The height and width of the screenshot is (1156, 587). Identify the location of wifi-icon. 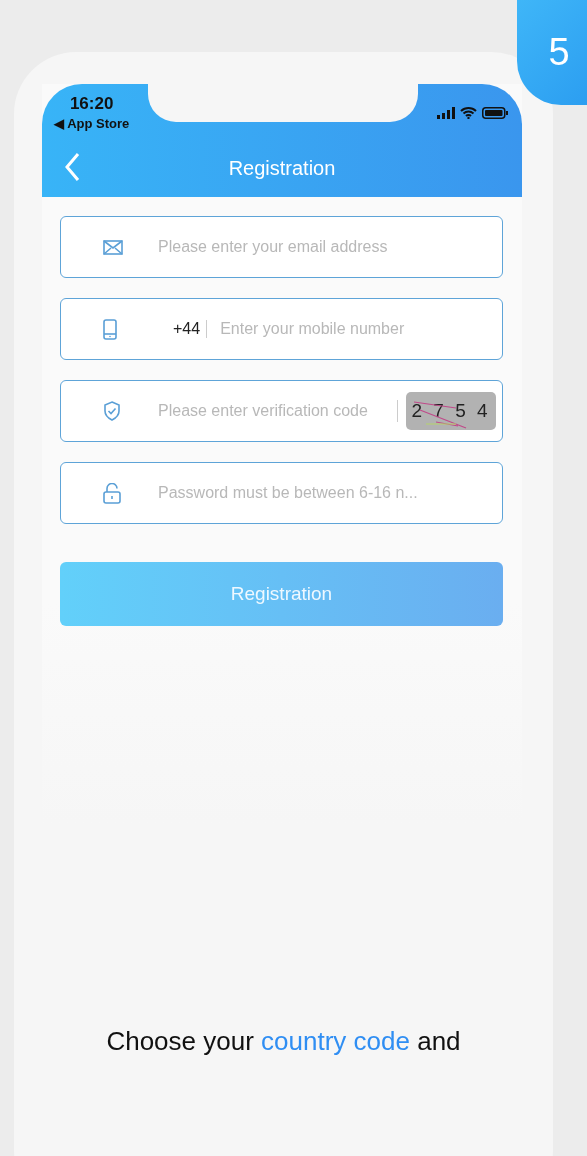
(468, 113).